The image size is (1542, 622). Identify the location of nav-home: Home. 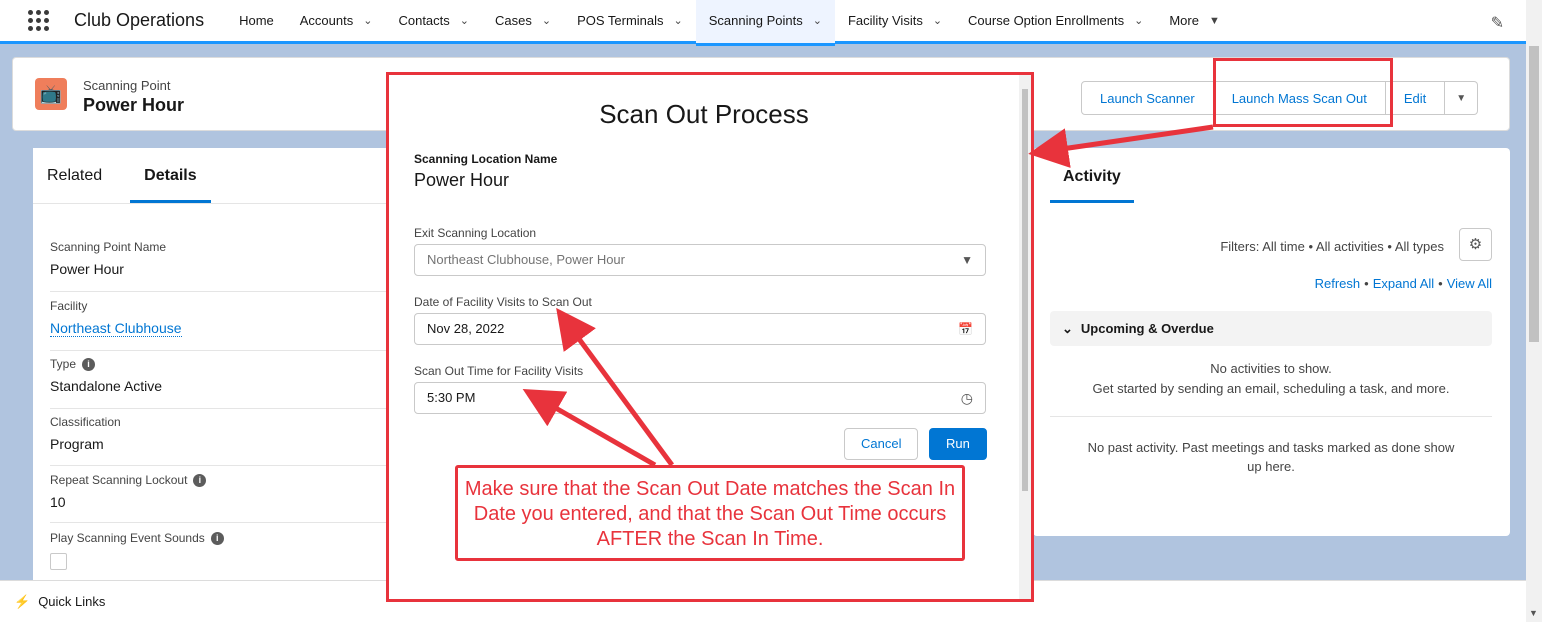
(256, 21).